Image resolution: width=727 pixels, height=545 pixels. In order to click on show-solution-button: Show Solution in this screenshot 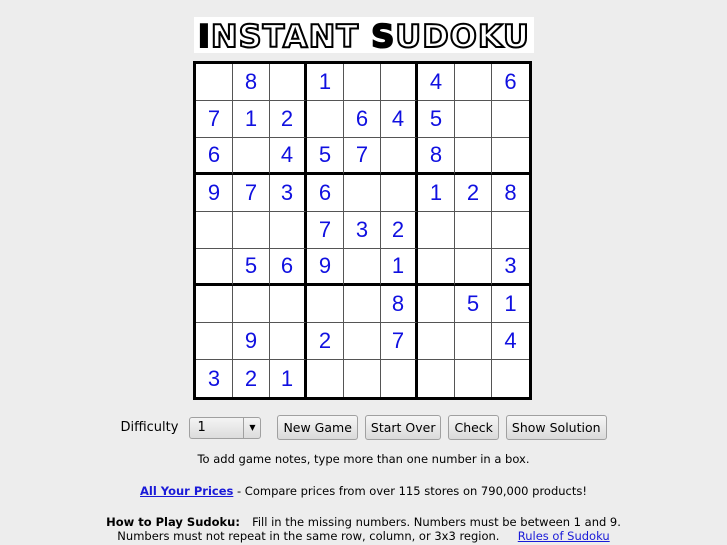, I will do `click(556, 427)`.